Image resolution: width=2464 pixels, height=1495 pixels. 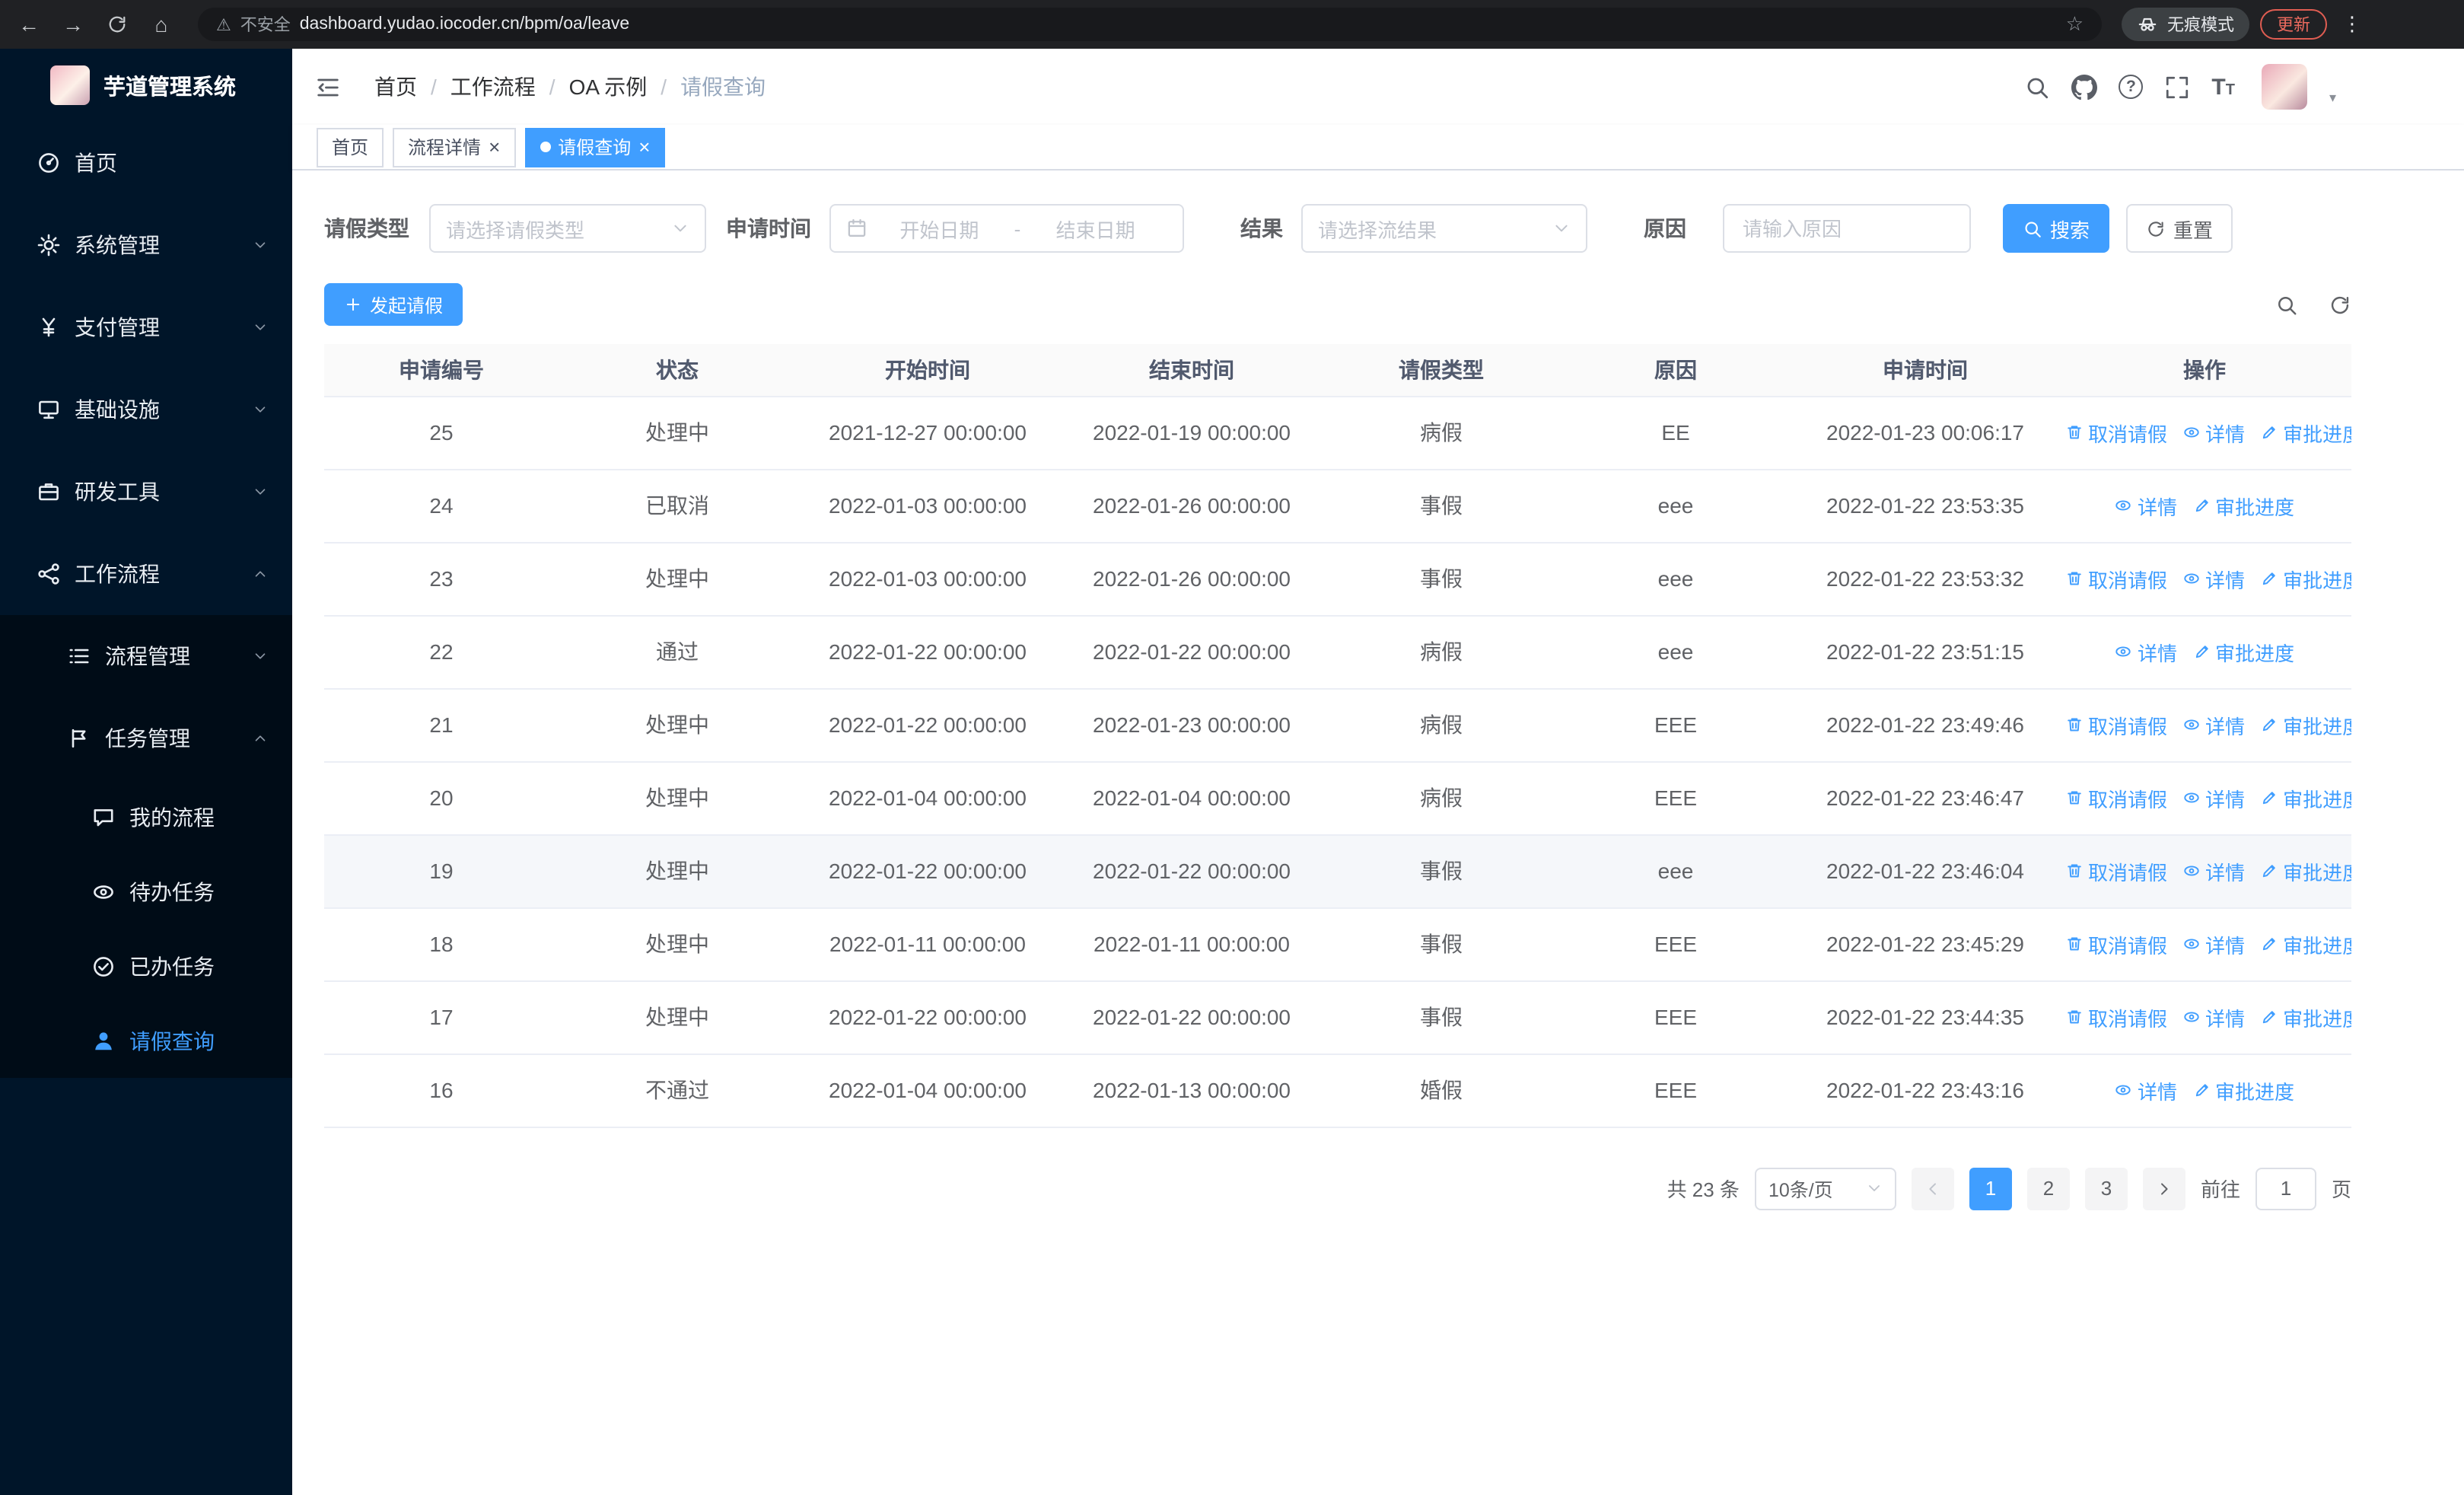 I want to click on search-icon, so click(x=2037, y=87).